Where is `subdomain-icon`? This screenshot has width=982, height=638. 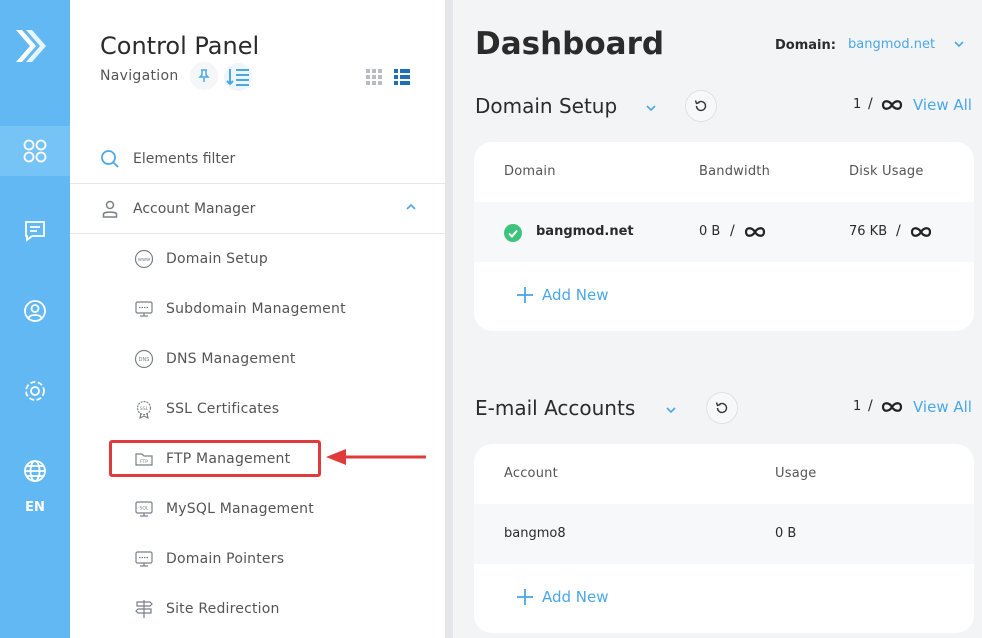 subdomain-icon is located at coordinates (144, 309).